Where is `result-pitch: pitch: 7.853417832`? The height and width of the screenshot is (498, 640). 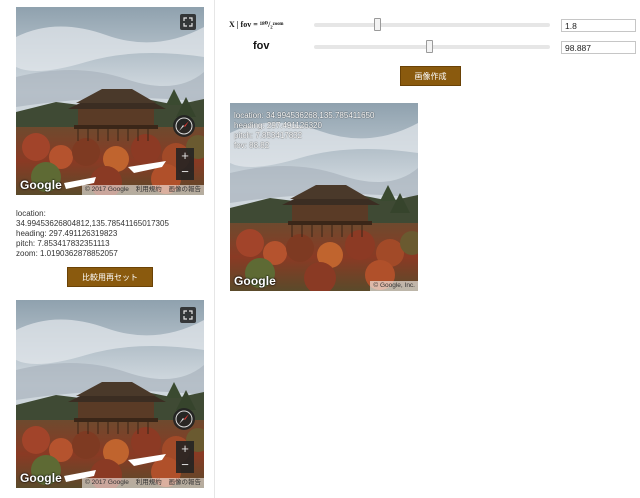
result-pitch: pitch: 7.853417832 is located at coordinates (268, 135).